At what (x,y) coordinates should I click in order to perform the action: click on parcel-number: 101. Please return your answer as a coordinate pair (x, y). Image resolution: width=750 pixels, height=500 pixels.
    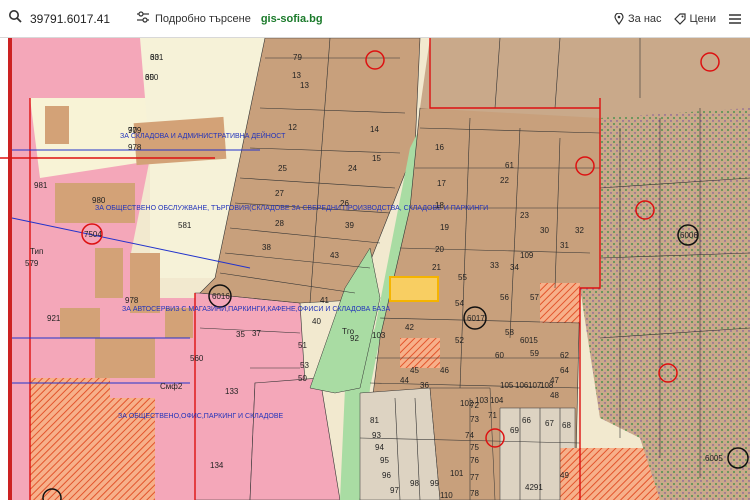
    Looking at the image, I should click on (457, 473).